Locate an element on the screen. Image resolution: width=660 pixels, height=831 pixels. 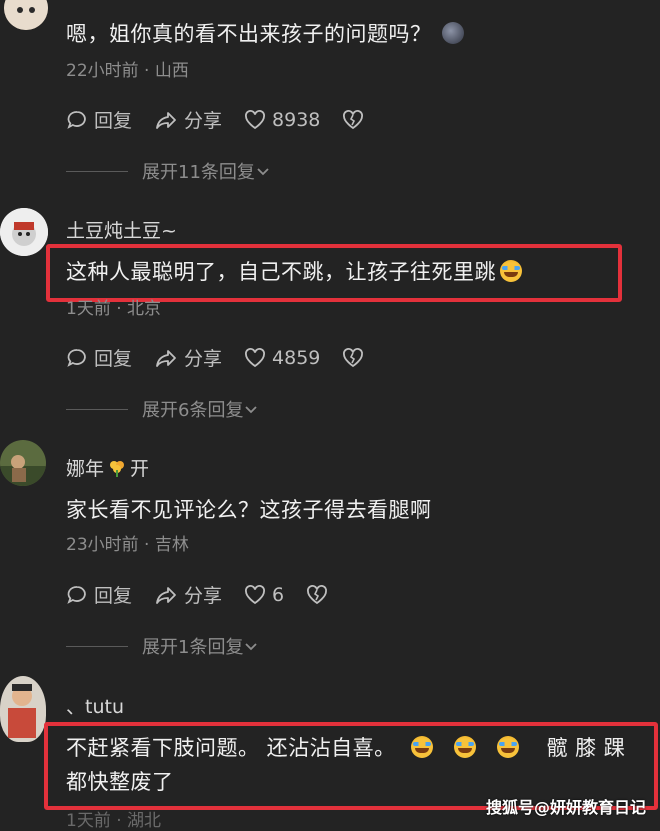
comment-meta: 22小时前 · 山西 is located at coordinates (127, 71).